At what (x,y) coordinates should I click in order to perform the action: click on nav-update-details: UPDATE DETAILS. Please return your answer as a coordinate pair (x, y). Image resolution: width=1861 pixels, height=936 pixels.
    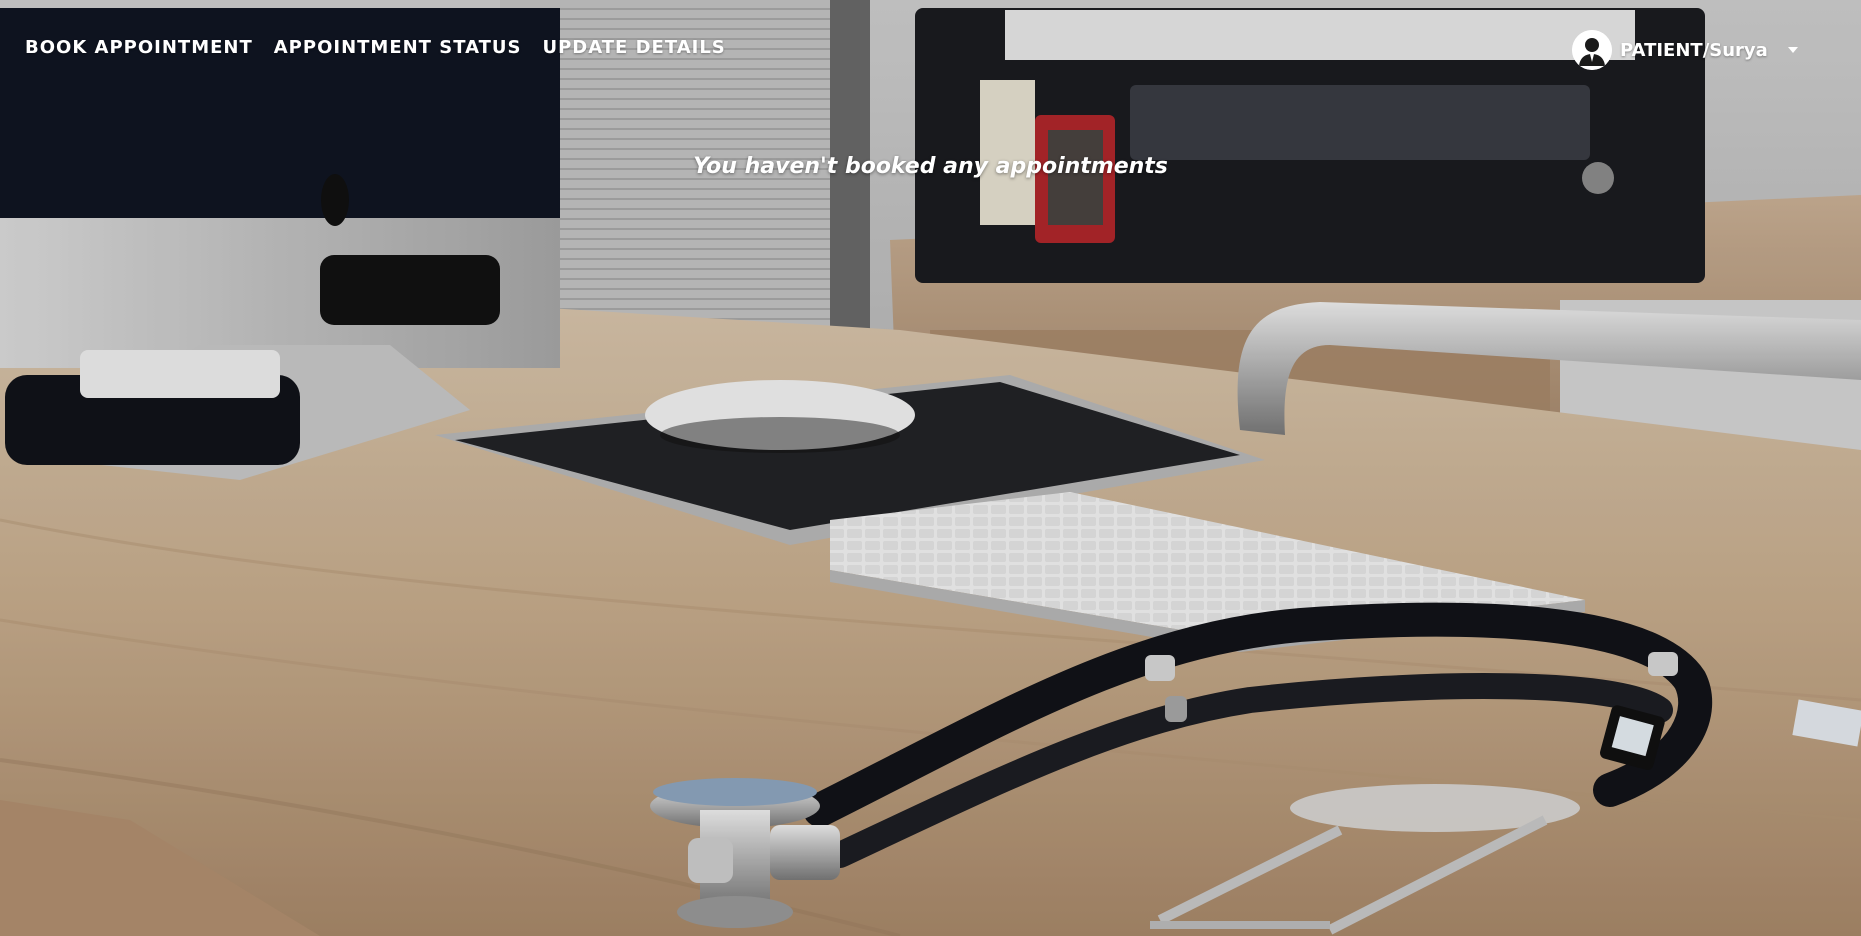
    Looking at the image, I should click on (633, 47).